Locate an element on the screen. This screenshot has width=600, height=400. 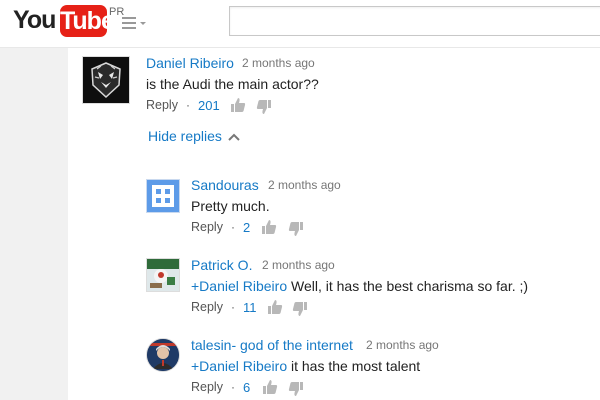
comment-actions: Reply · 6 is located at coordinates (291, 389).